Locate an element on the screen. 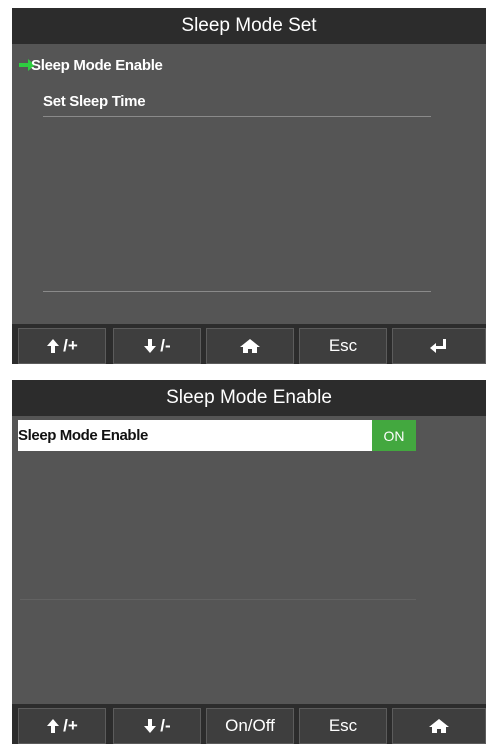 The image size is (486, 744). enter-icon is located at coordinates (438, 346).